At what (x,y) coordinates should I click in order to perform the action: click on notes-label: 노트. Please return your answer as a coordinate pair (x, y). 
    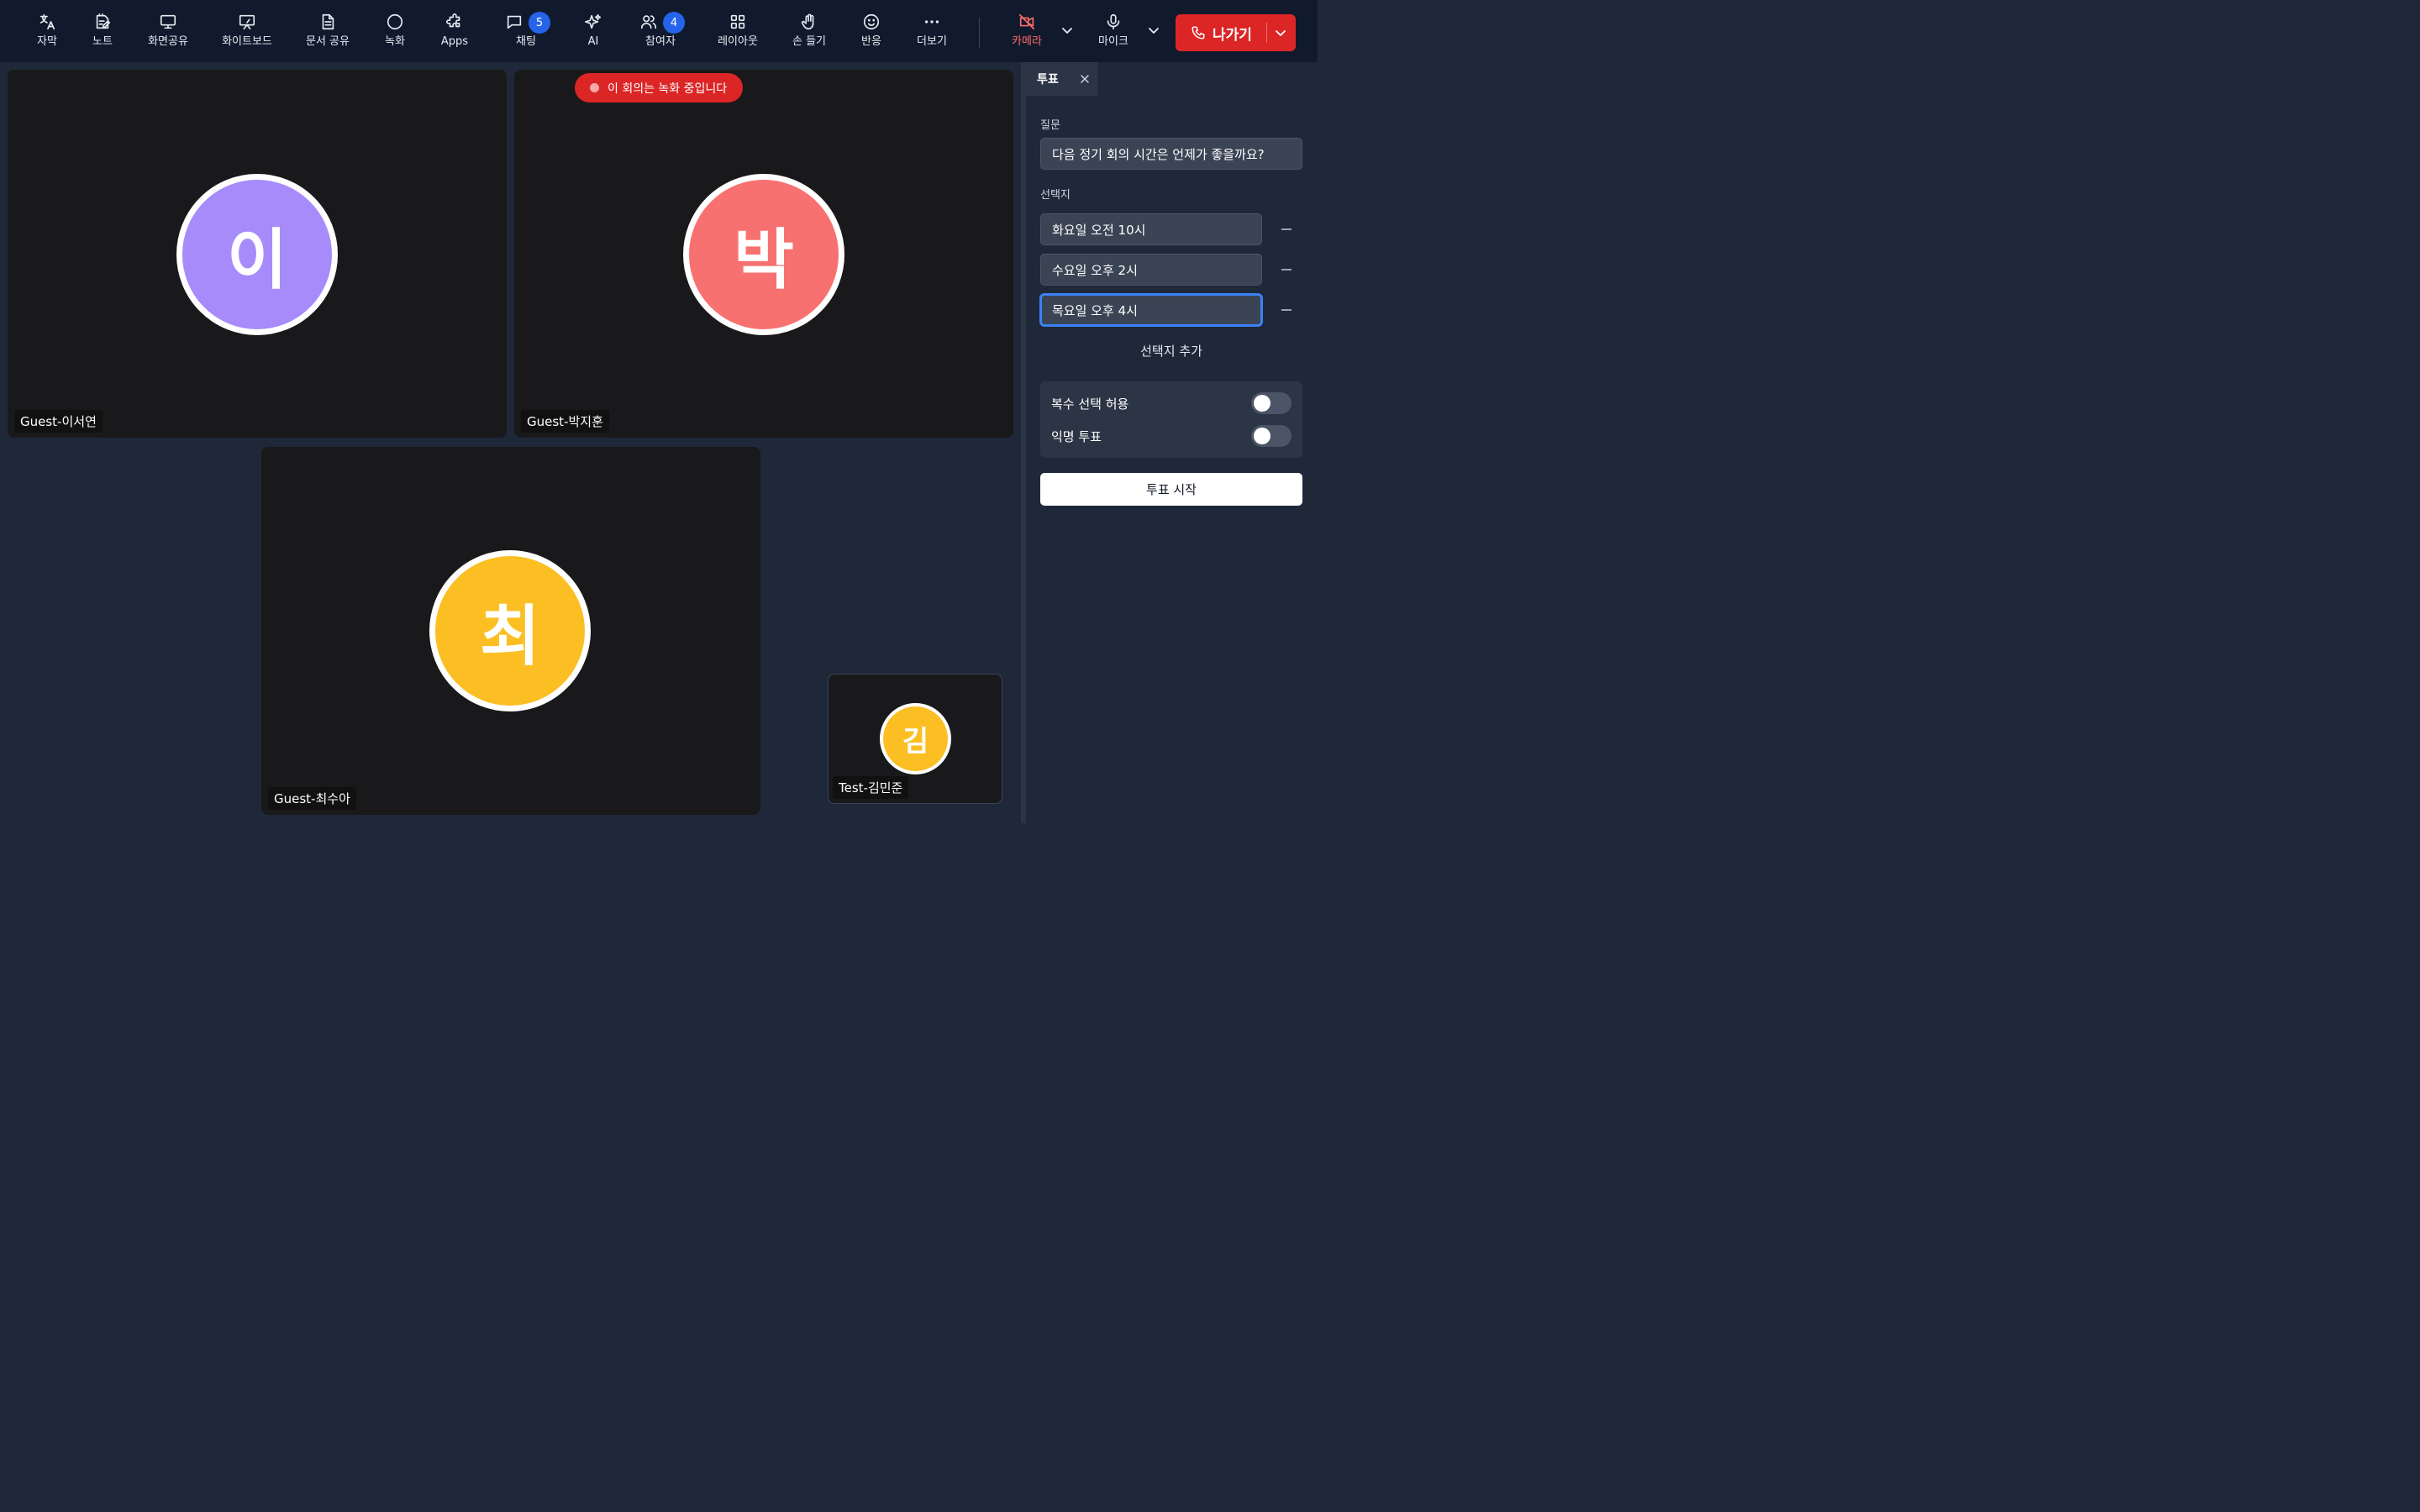
    Looking at the image, I should click on (102, 41).